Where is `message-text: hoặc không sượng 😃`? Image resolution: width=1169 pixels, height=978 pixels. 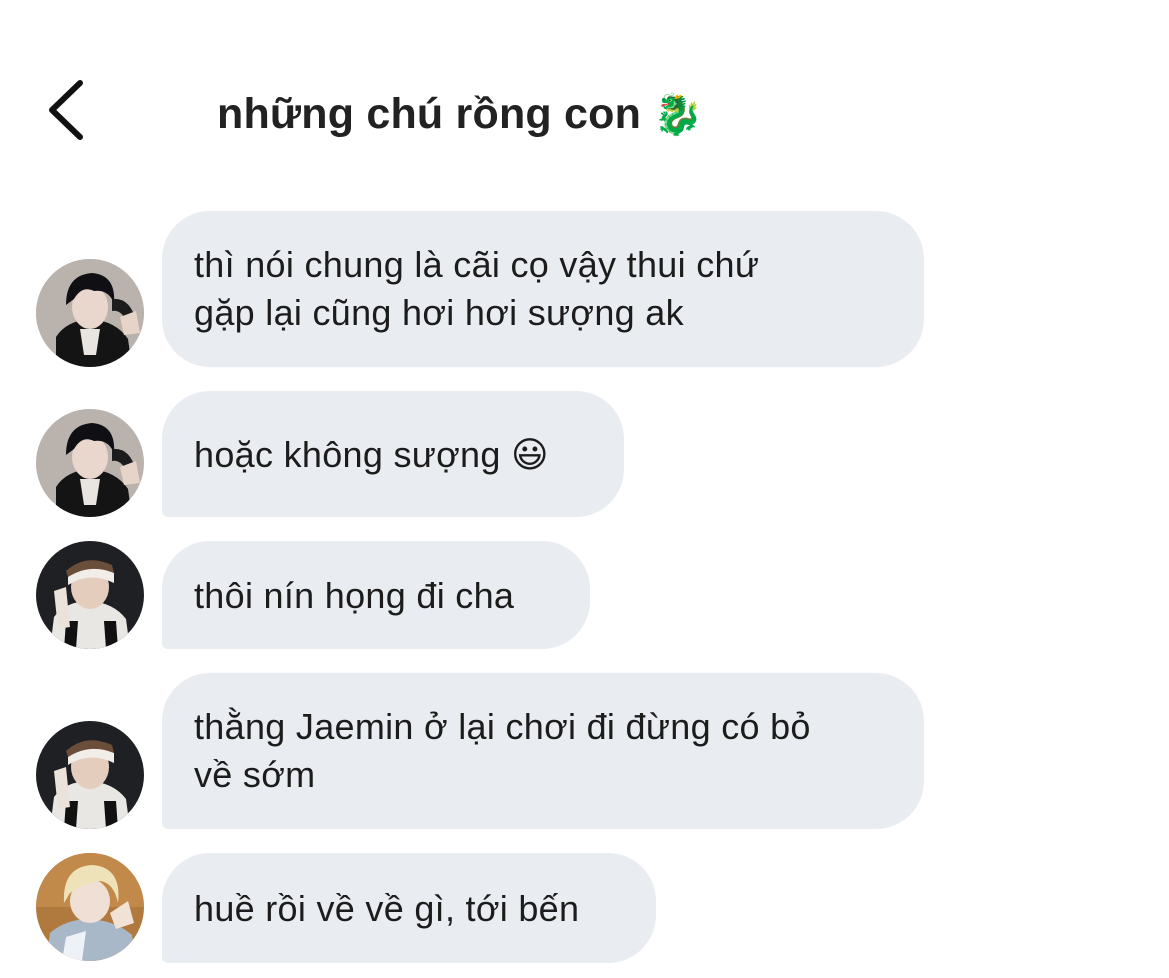
message-text: hoặc không sượng 😃 is located at coordinates (371, 454).